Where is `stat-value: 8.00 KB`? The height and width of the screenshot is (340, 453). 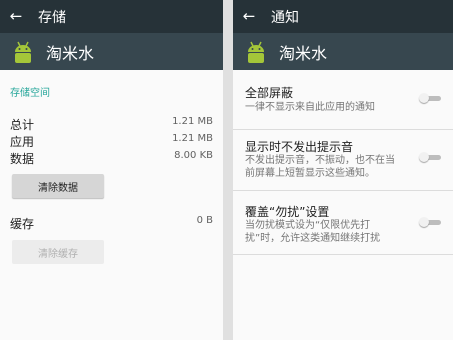 stat-value: 8.00 KB is located at coordinates (193, 155).